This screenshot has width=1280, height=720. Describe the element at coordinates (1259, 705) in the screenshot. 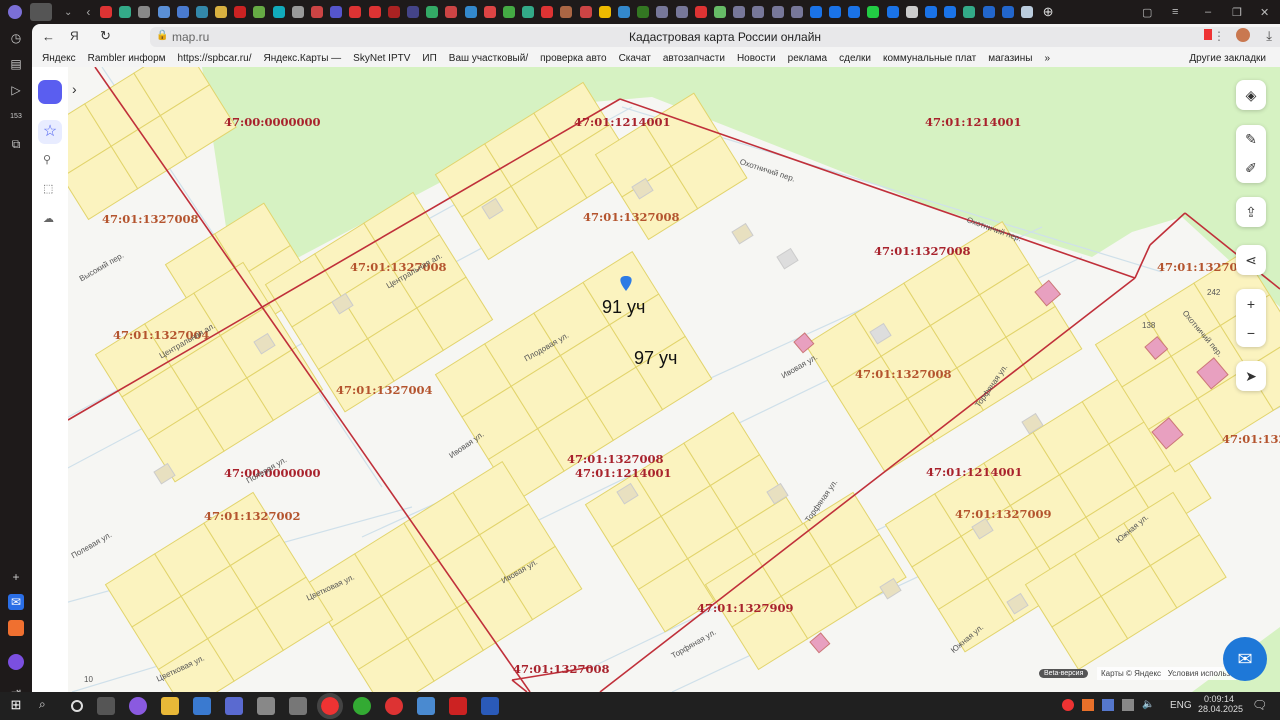

I see `notifications-icon: 🗨` at that location.